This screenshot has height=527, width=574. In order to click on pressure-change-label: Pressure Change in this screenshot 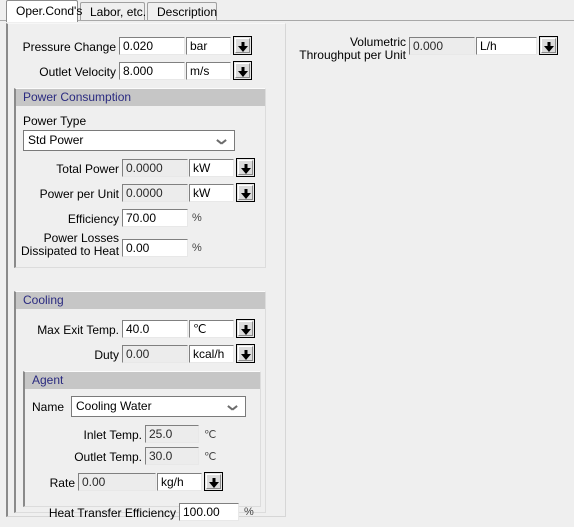, I will do `click(69, 47)`.